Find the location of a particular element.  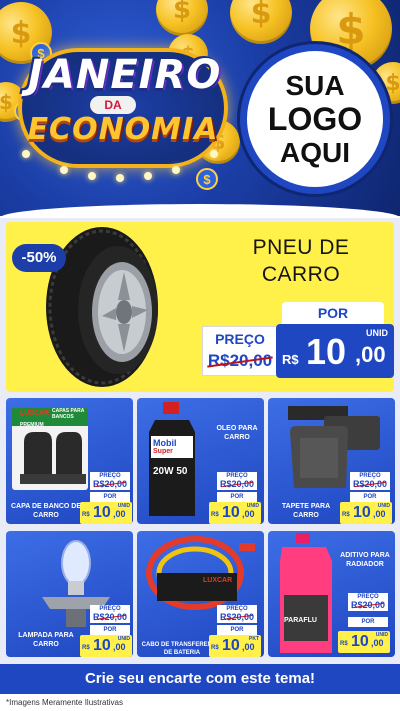

hero-title-line1: PNEU DE is located at coordinates (301, 247).